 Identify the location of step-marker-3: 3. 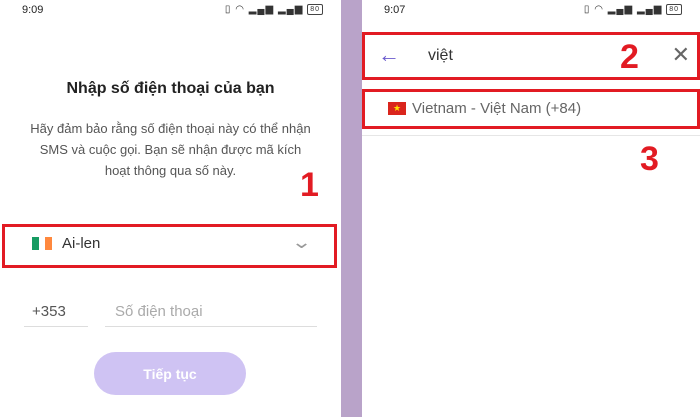
(649, 159).